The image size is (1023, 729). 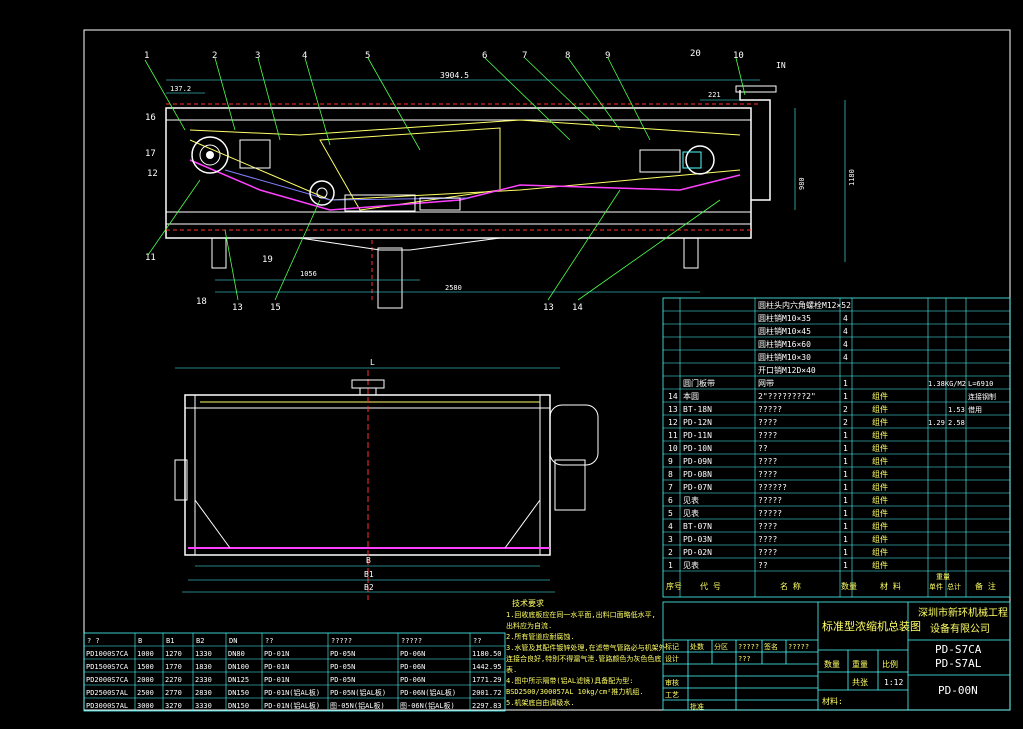 What do you see at coordinates (200, 641) in the screenshot?
I see `spec-header-cell: B2` at bounding box center [200, 641].